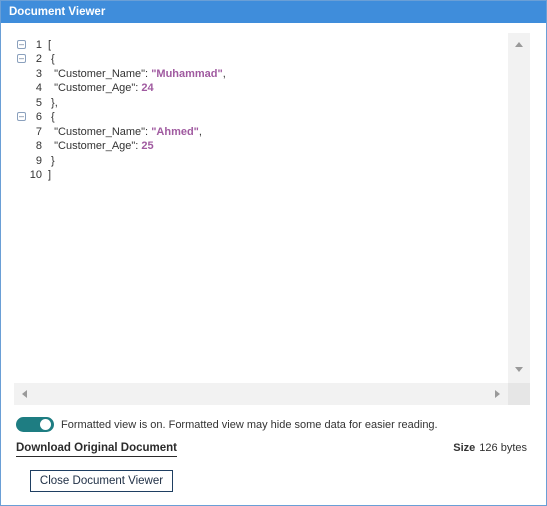 Image resolution: width=547 pixels, height=506 pixels. I want to click on download-original-link: Download Original Document, so click(97, 449).